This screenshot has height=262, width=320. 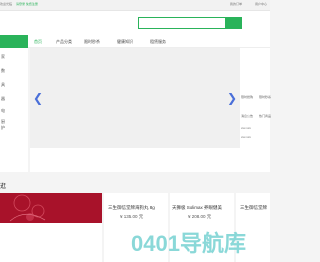 I want to click on right-panel-item: 消息公告, so click(x=247, y=116).